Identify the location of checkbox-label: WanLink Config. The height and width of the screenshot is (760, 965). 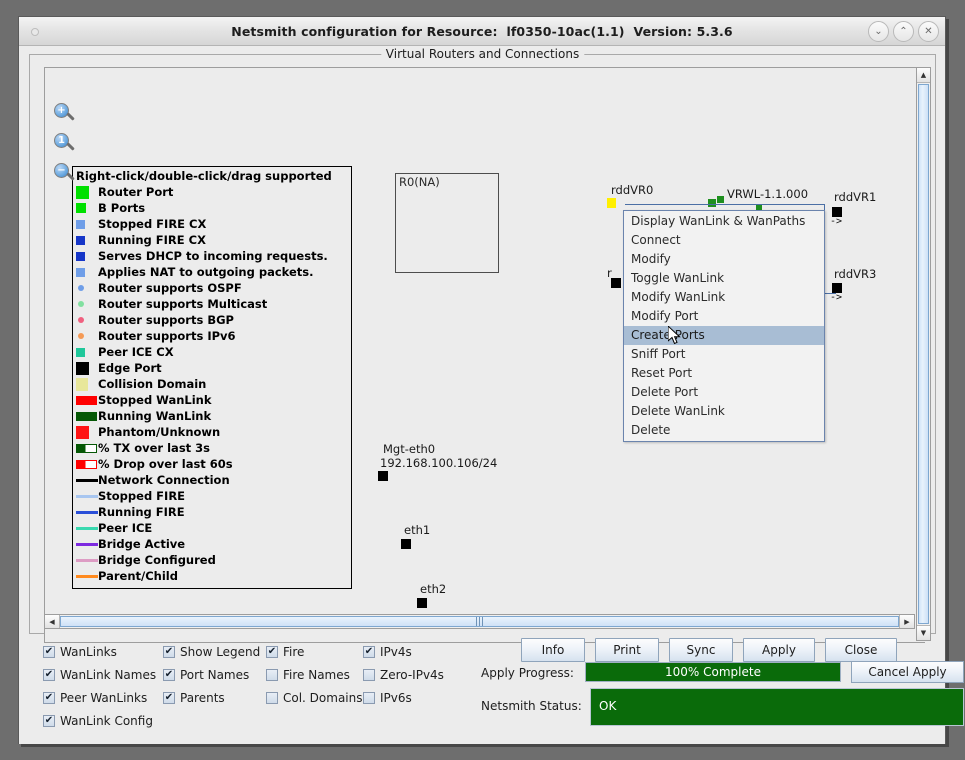
(106, 720).